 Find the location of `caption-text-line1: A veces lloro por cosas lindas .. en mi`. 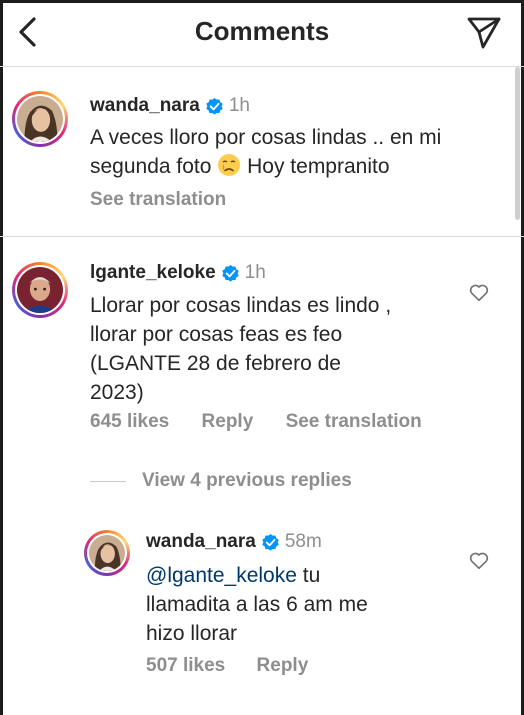

caption-text-line1: A veces lloro por cosas lindas .. en mi is located at coordinates (266, 137).